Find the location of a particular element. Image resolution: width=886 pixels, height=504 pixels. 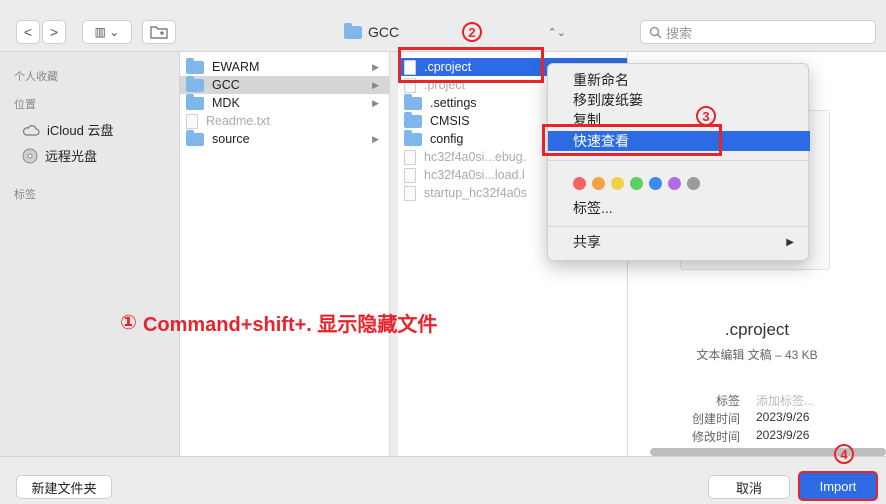

sidebar-item-label: iCloud 云盘 is located at coordinates (80, 130).